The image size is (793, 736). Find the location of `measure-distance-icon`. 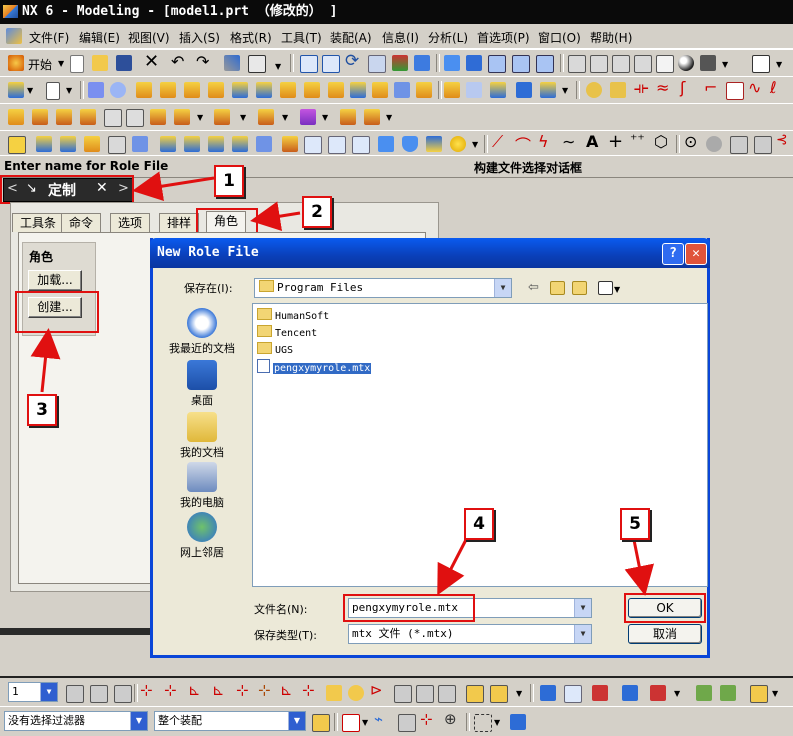

measure-distance-icon is located at coordinates (475, 694).